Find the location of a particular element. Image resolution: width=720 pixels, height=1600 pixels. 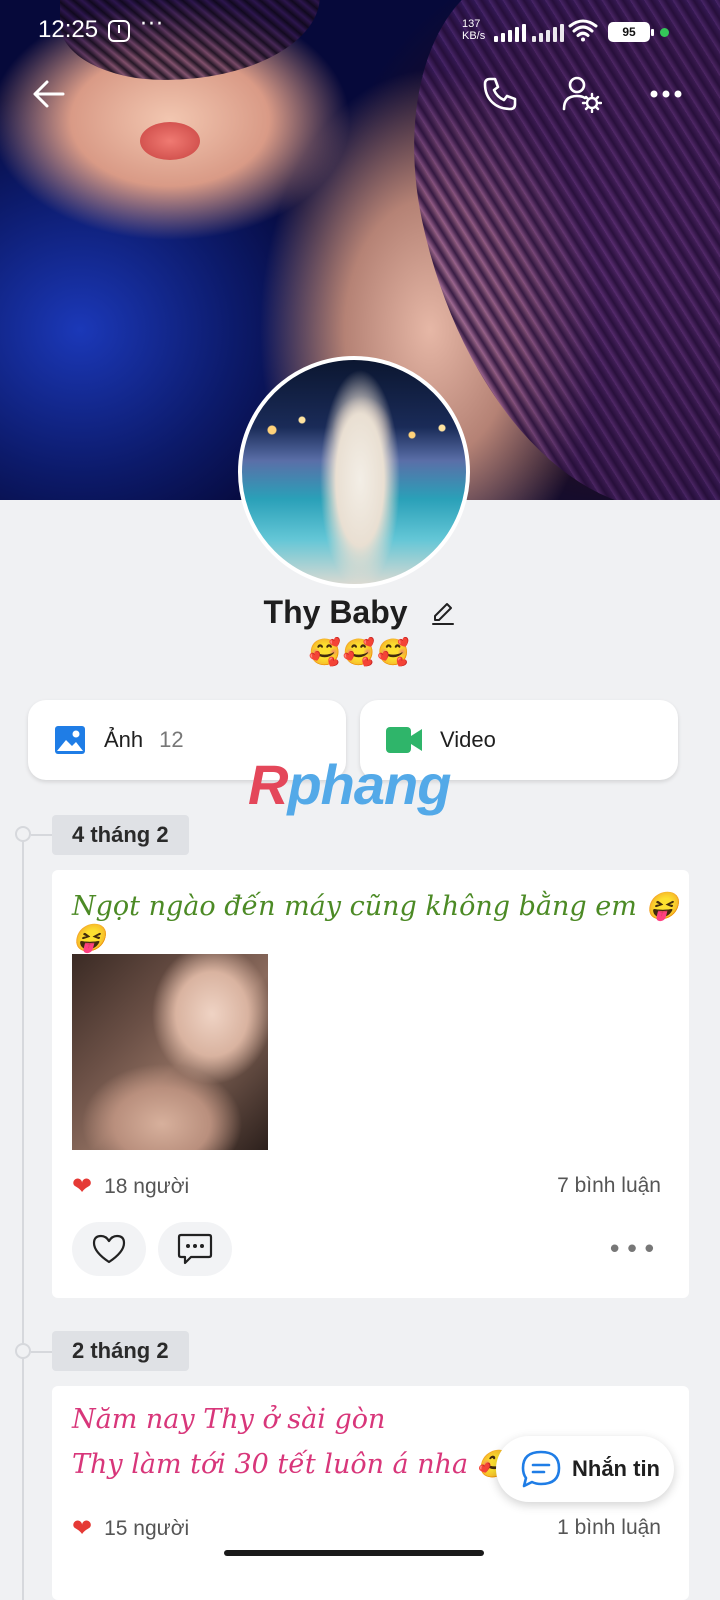

privacy-indicator-dot is located at coordinates (664, 32).